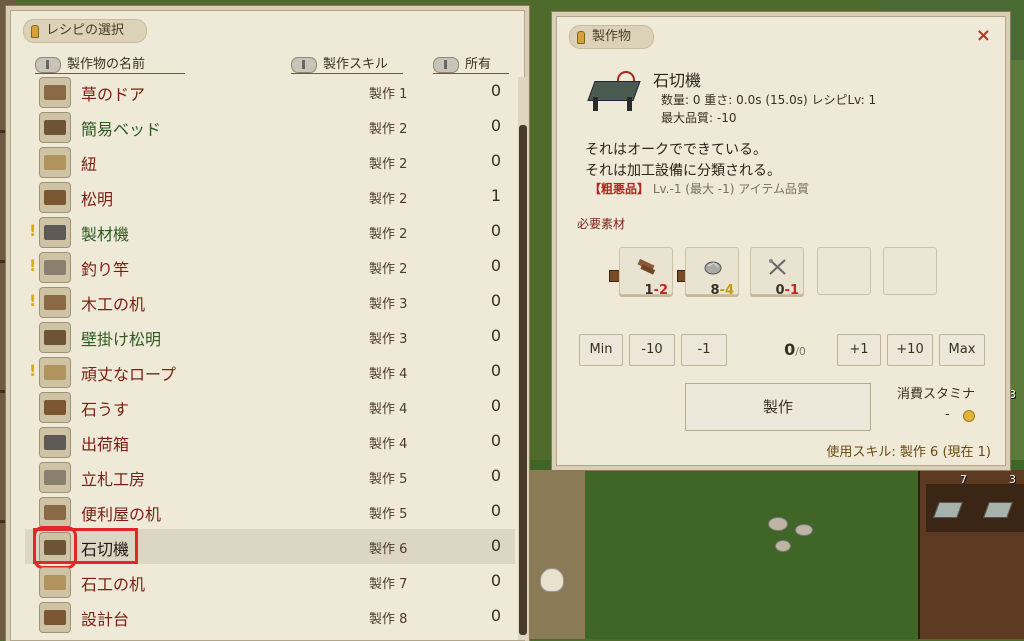 This screenshot has width=1024, height=641. I want to click on recipe-row: 石うす 製作 4 0, so click(270, 406).